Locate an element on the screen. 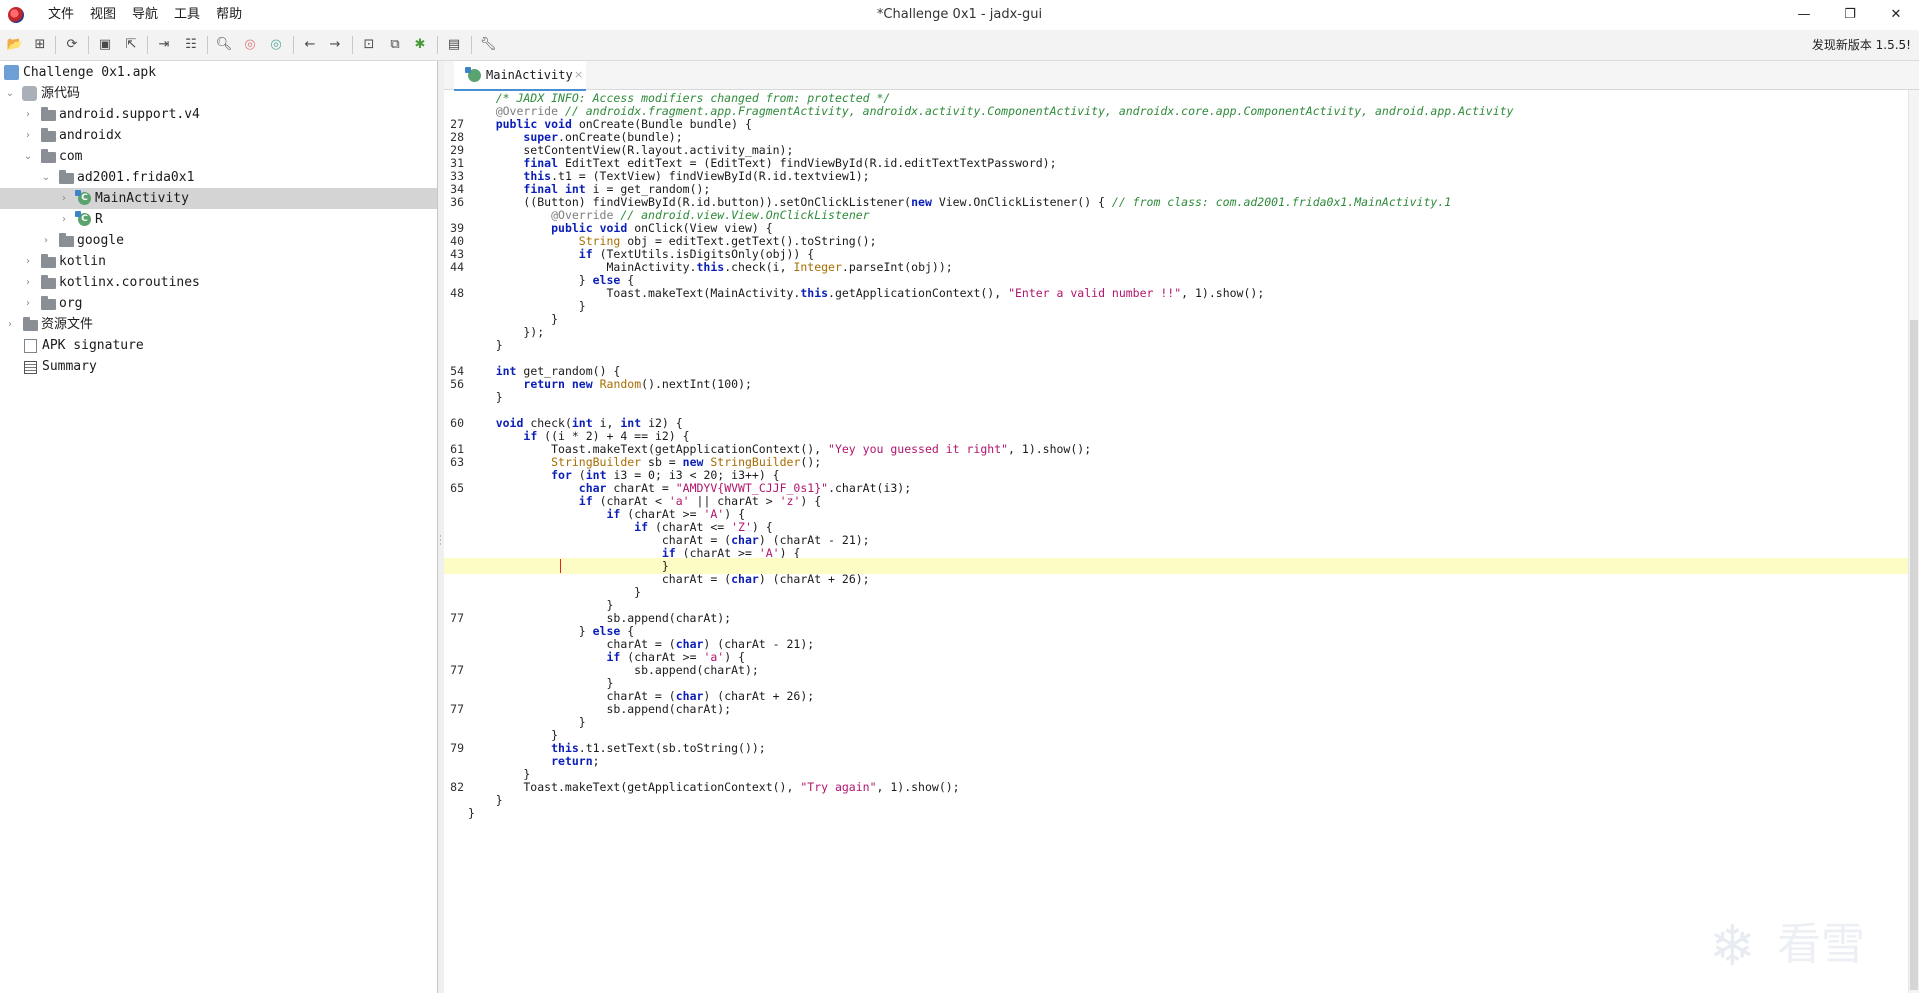  tab-close-icon: × is located at coordinates (578, 75).